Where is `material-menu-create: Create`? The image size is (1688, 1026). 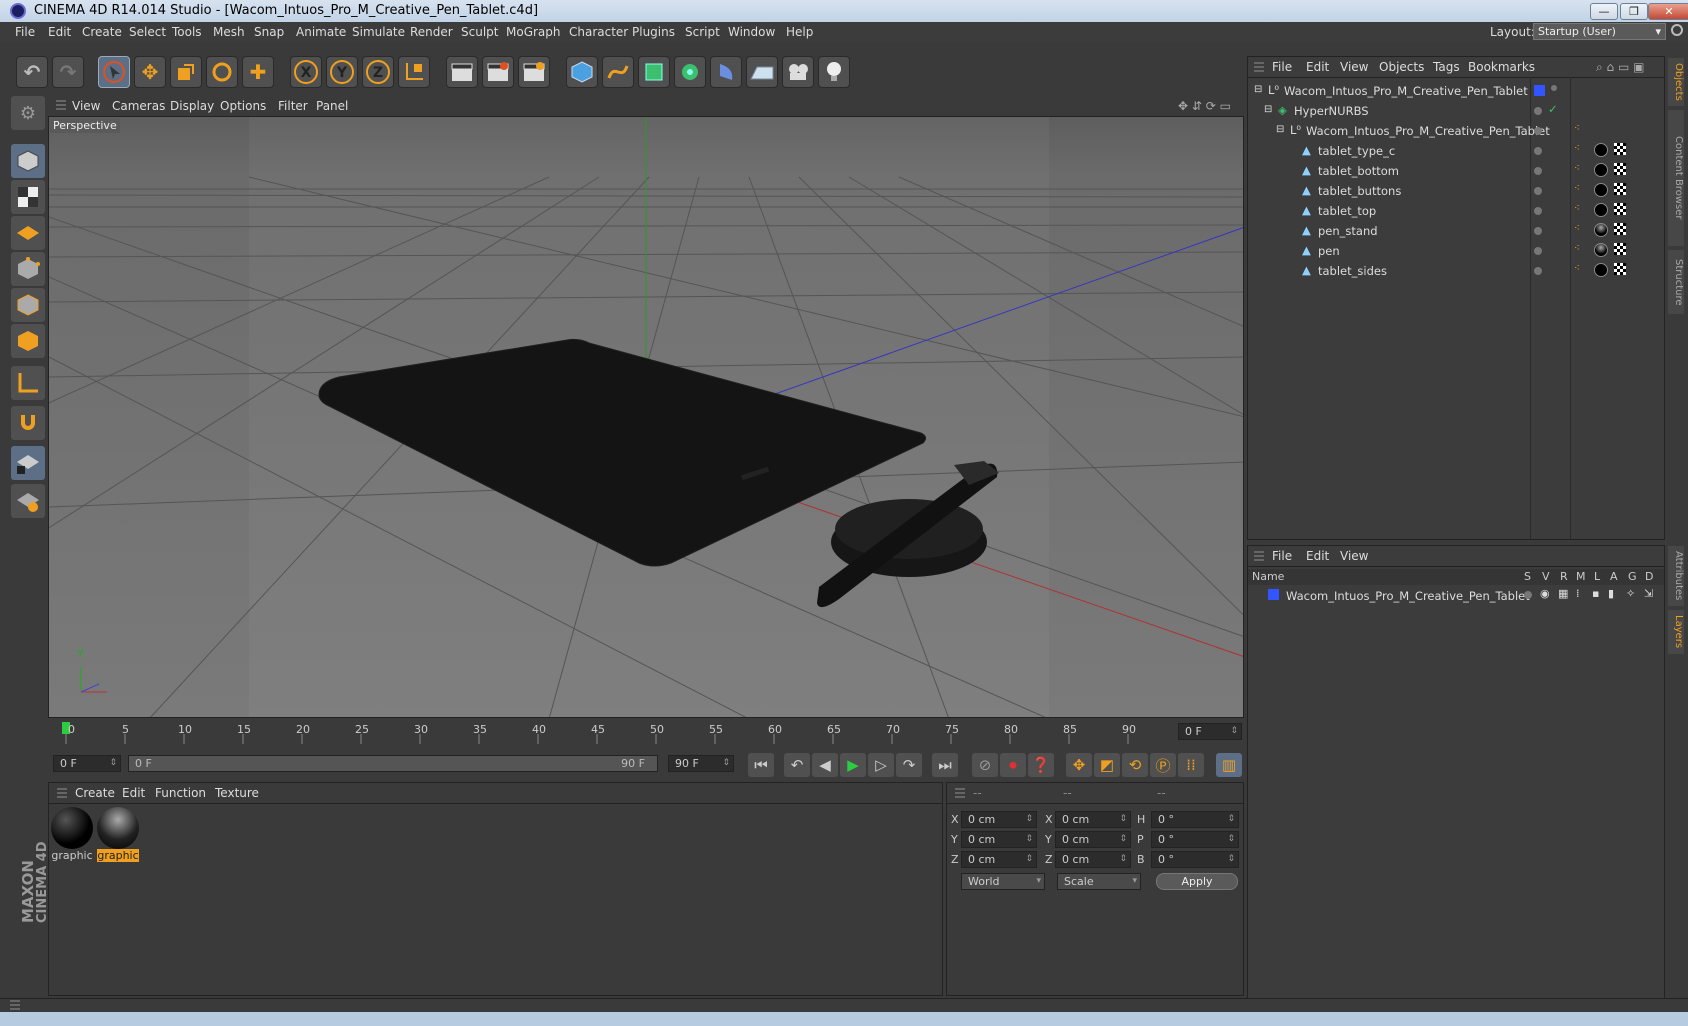
material-menu-create: Create is located at coordinates (95, 793).